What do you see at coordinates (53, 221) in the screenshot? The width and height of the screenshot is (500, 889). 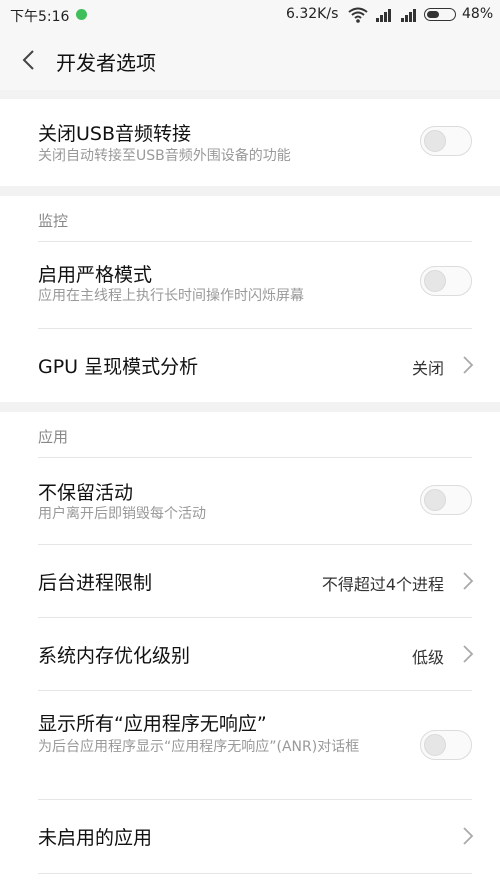 I see `section-header: 监控` at bounding box center [53, 221].